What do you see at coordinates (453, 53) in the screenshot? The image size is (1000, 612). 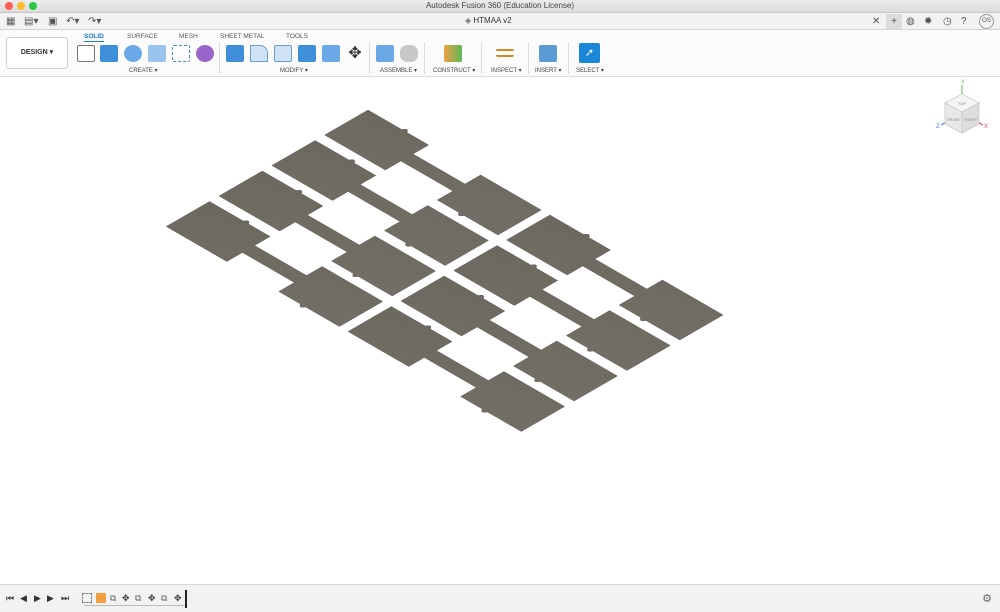 I see `offset-plane-icon` at bounding box center [453, 53].